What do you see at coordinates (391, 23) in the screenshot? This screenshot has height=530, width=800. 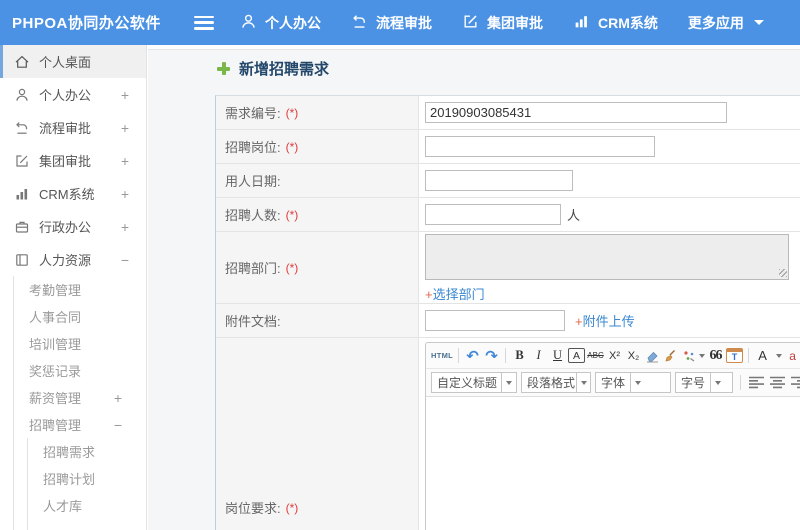 I see `topnav-workflow-approval: 流程审批` at bounding box center [391, 23].